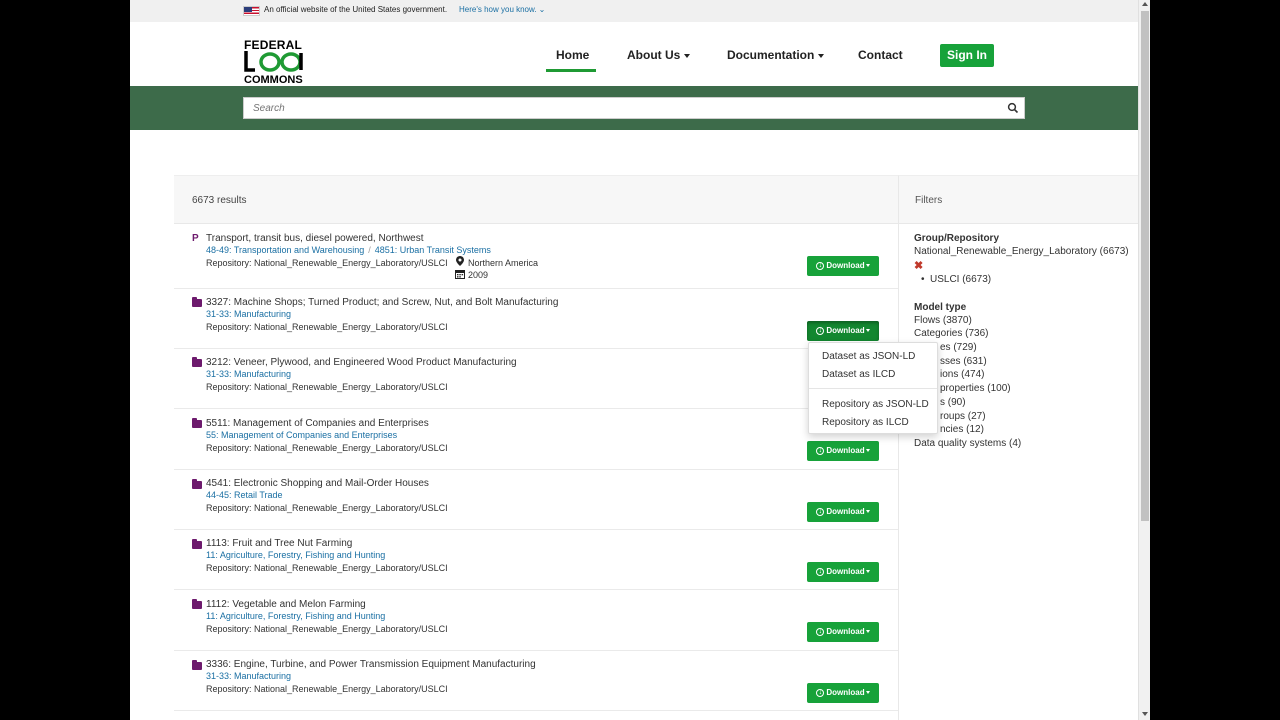  Describe the element at coordinates (951, 333) in the screenshot. I see `filter-model-categories: Categories (736)` at that location.